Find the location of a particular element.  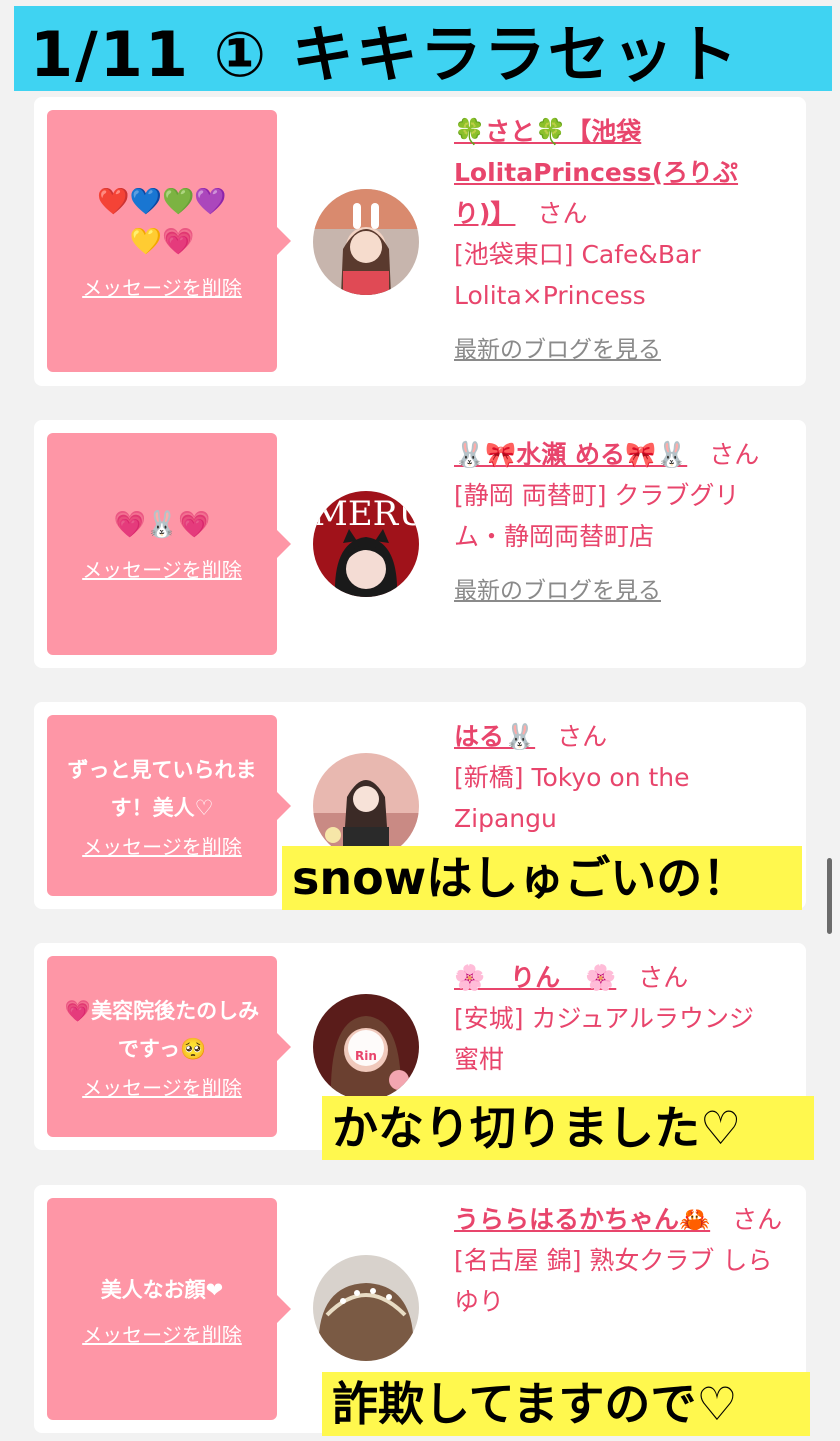

shop-text: [静岡 両替町] クラブグリム・静岡両替町店 is located at coordinates (597, 516).